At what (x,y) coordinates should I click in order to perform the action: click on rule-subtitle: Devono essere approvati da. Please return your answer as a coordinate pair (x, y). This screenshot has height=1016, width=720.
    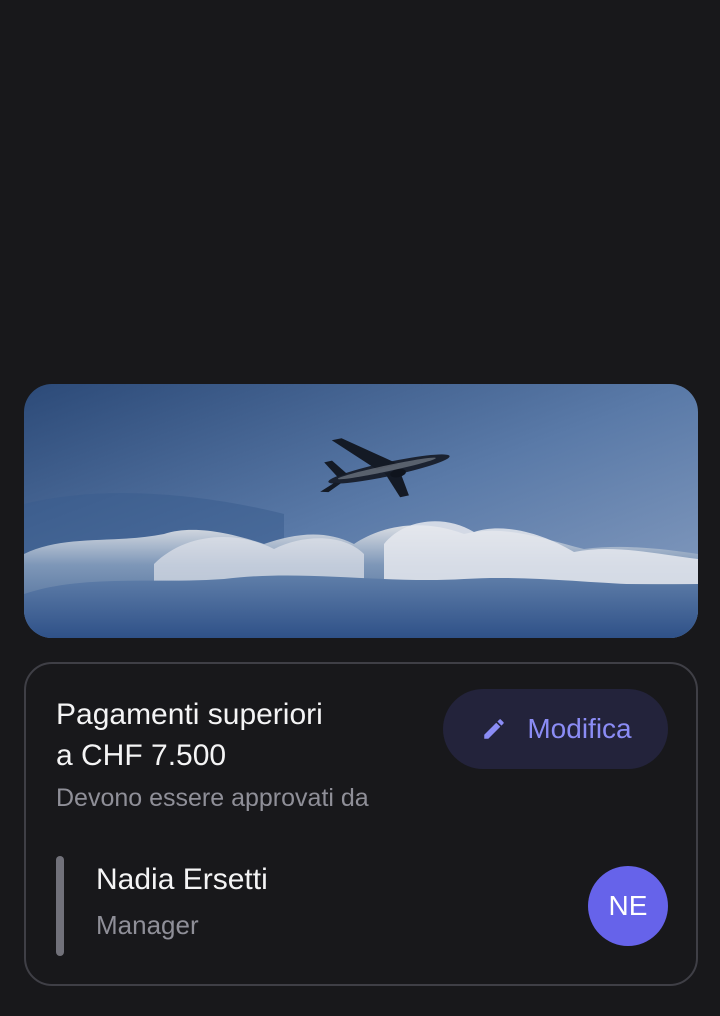
    Looking at the image, I should click on (212, 798).